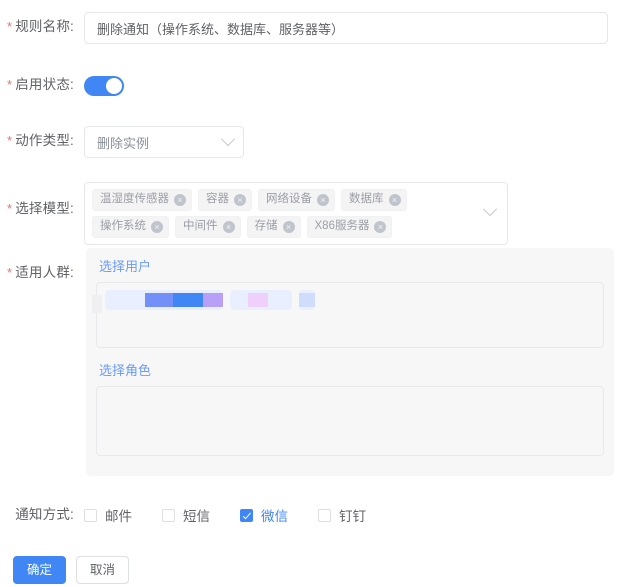  What do you see at coordinates (196, 516) in the screenshot?
I see `notify-checkbox-label: 短信` at bounding box center [196, 516].